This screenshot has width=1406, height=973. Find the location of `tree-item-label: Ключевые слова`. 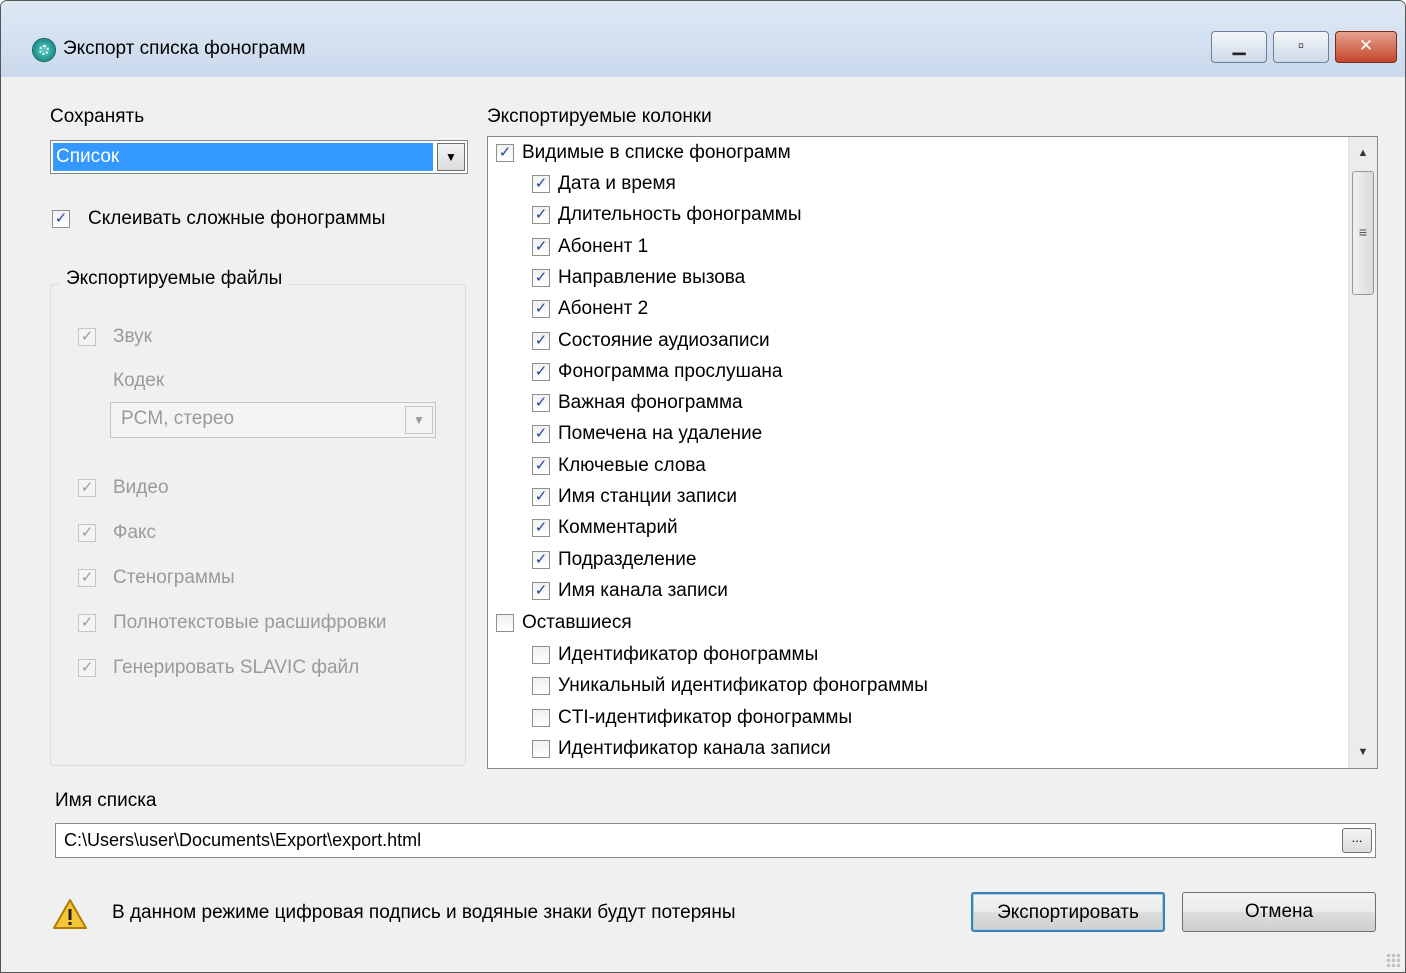

tree-item-label: Ключевые слова is located at coordinates (632, 465).